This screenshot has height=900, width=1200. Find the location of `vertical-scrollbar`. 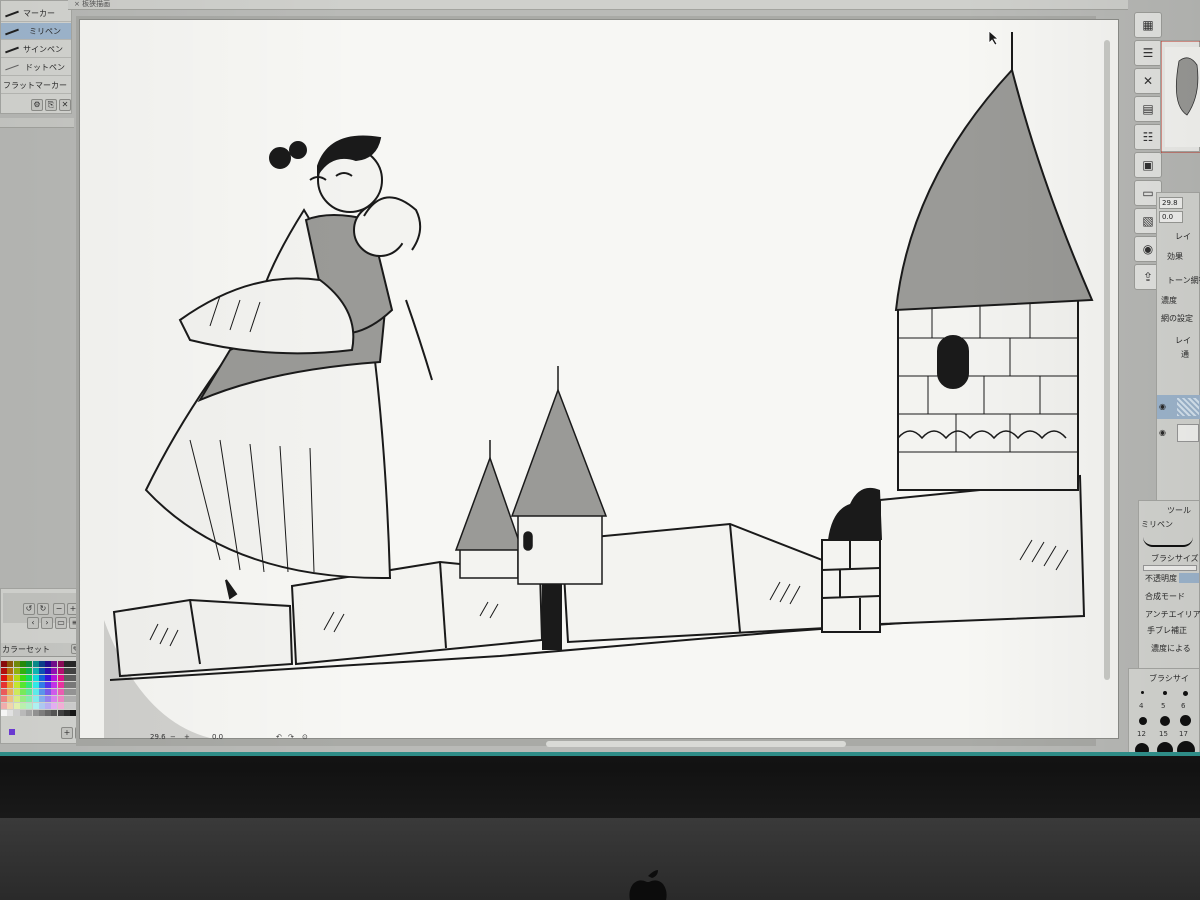

vertical-scrollbar is located at coordinates (1107, 360).